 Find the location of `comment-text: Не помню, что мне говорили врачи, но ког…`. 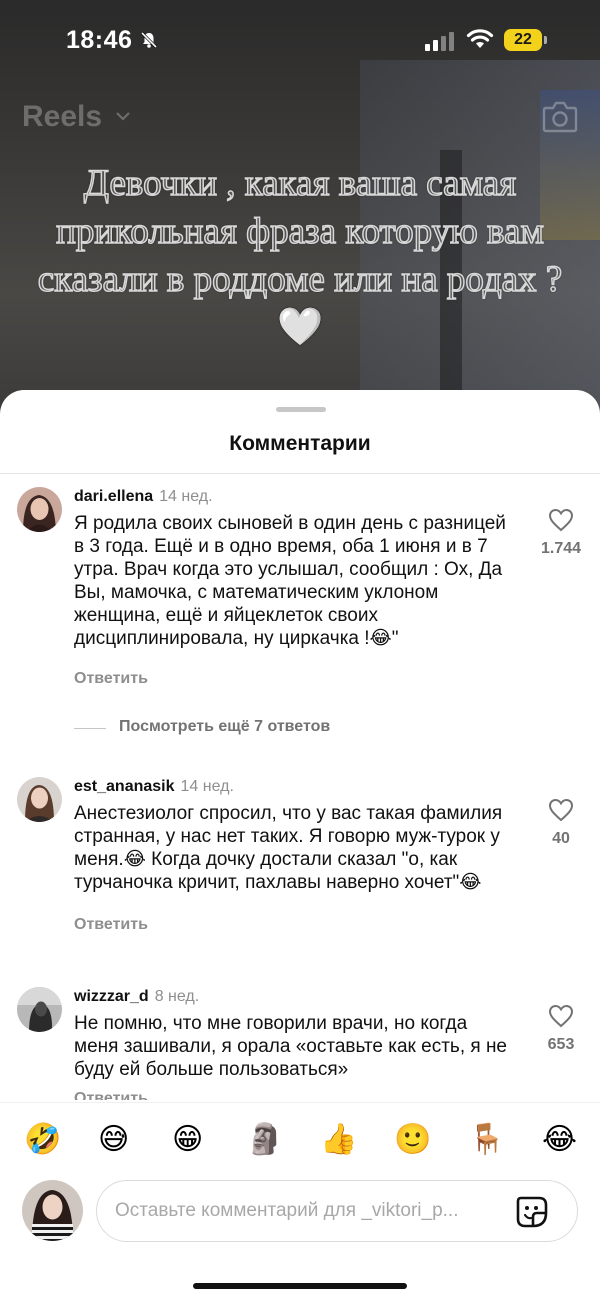

comment-text: Не помню, что мне говорили врачи, но ког… is located at coordinates (291, 1046).